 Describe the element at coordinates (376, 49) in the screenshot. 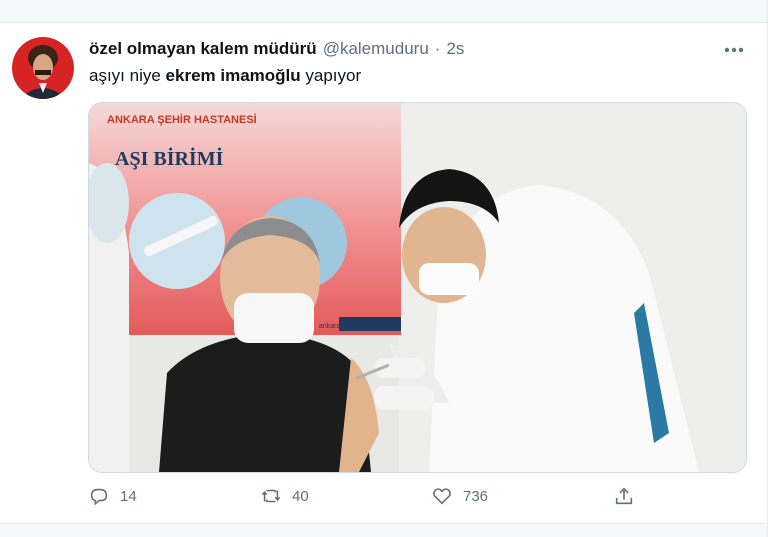

I see `author-handle: @kalemuduru` at that location.